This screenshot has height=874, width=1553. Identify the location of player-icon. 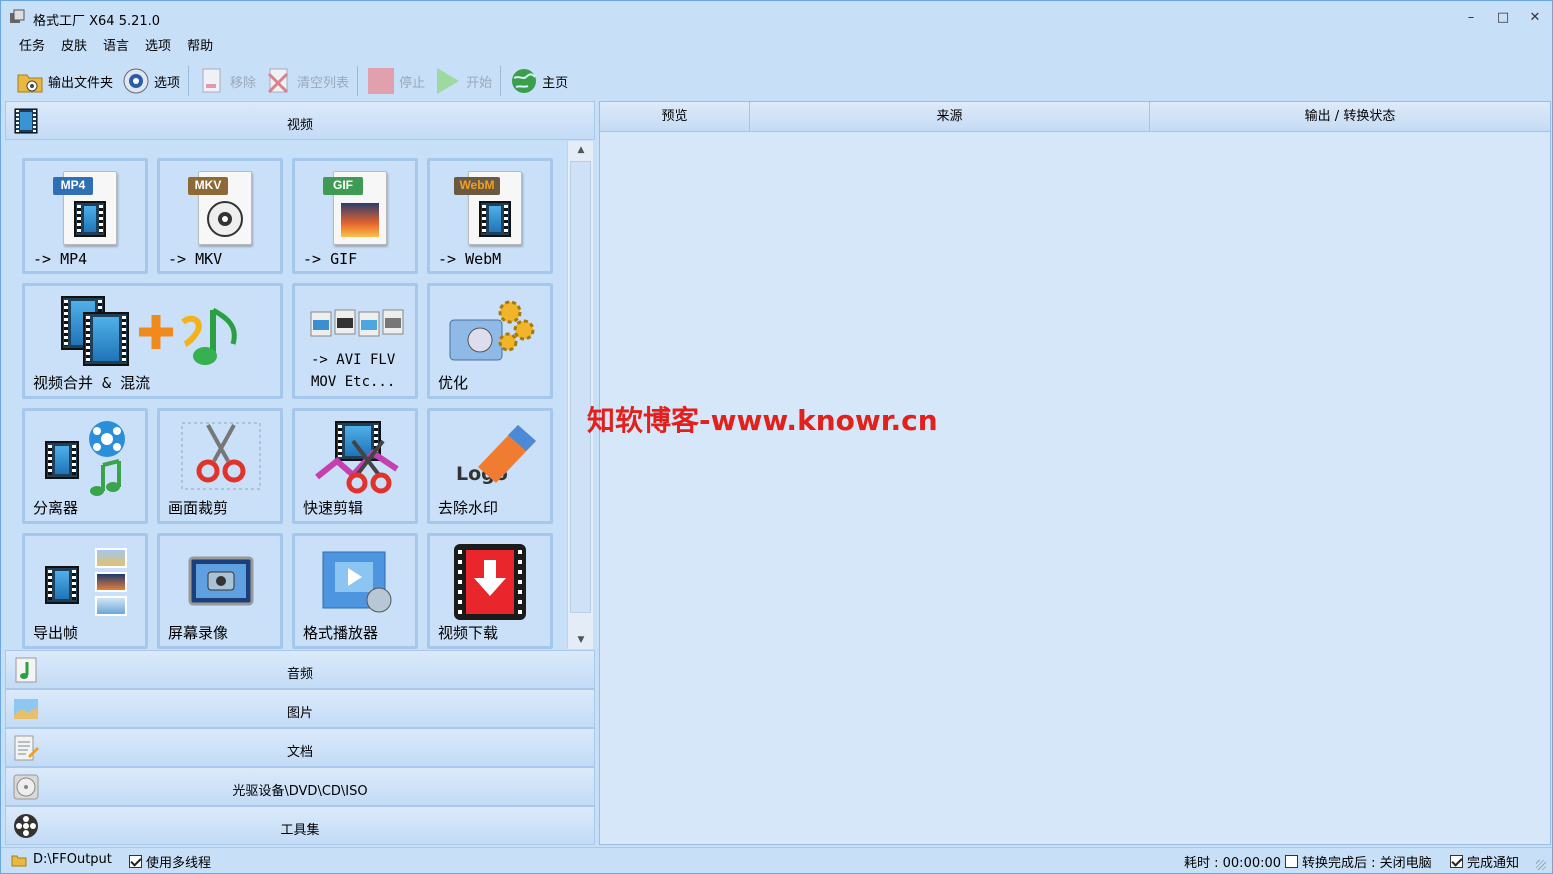
(357, 582).